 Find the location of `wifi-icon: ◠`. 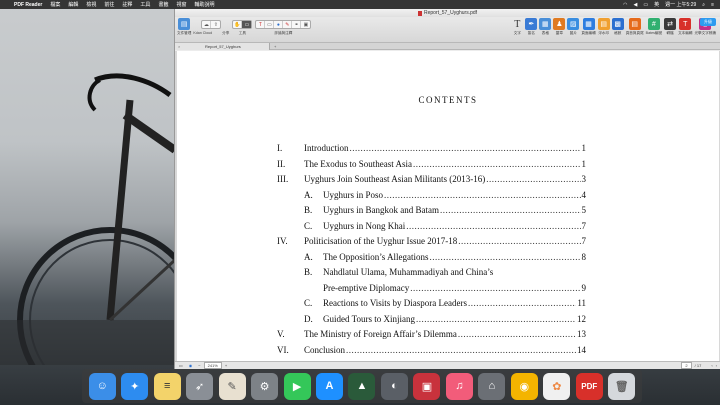

wifi-icon: ◠ is located at coordinates (625, 5).